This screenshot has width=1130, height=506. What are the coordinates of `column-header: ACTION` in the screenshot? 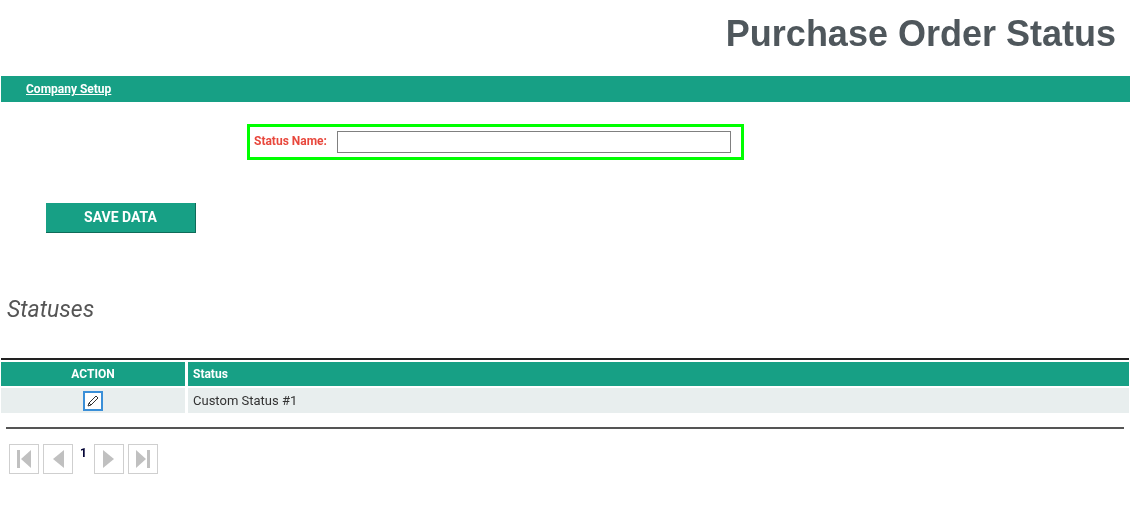 It's located at (93, 374).